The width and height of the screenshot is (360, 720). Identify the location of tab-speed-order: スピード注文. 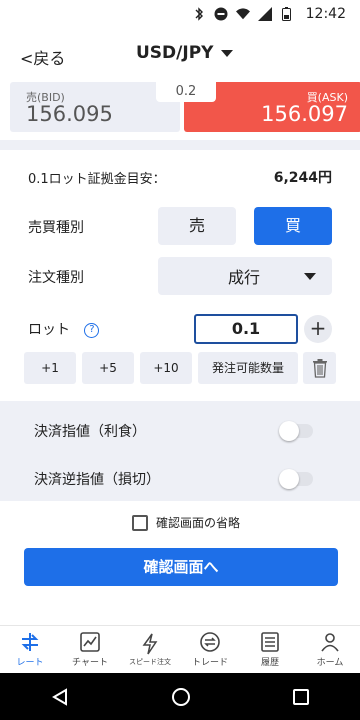
(150, 649).